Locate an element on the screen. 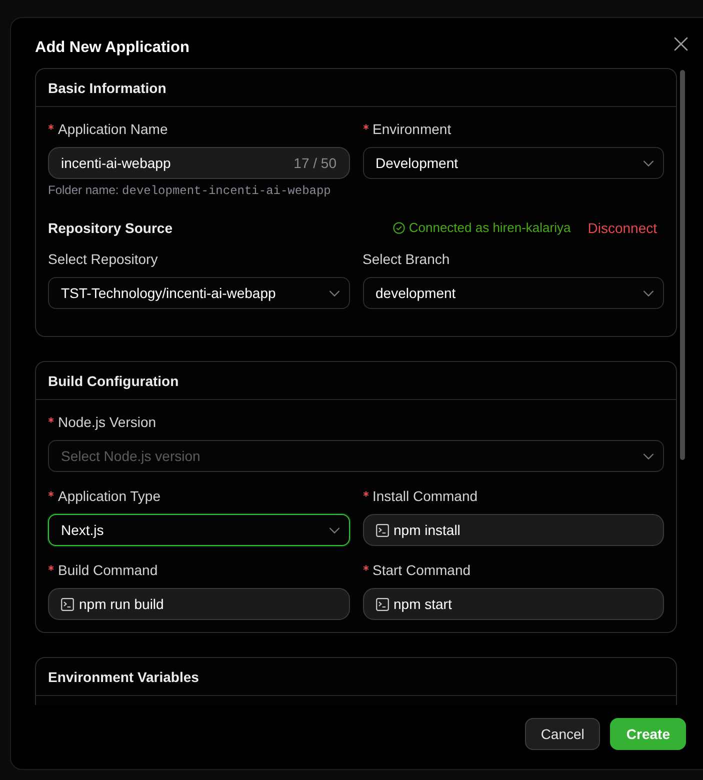 This screenshot has width=703, height=780. field-label: Install Command is located at coordinates (425, 496).